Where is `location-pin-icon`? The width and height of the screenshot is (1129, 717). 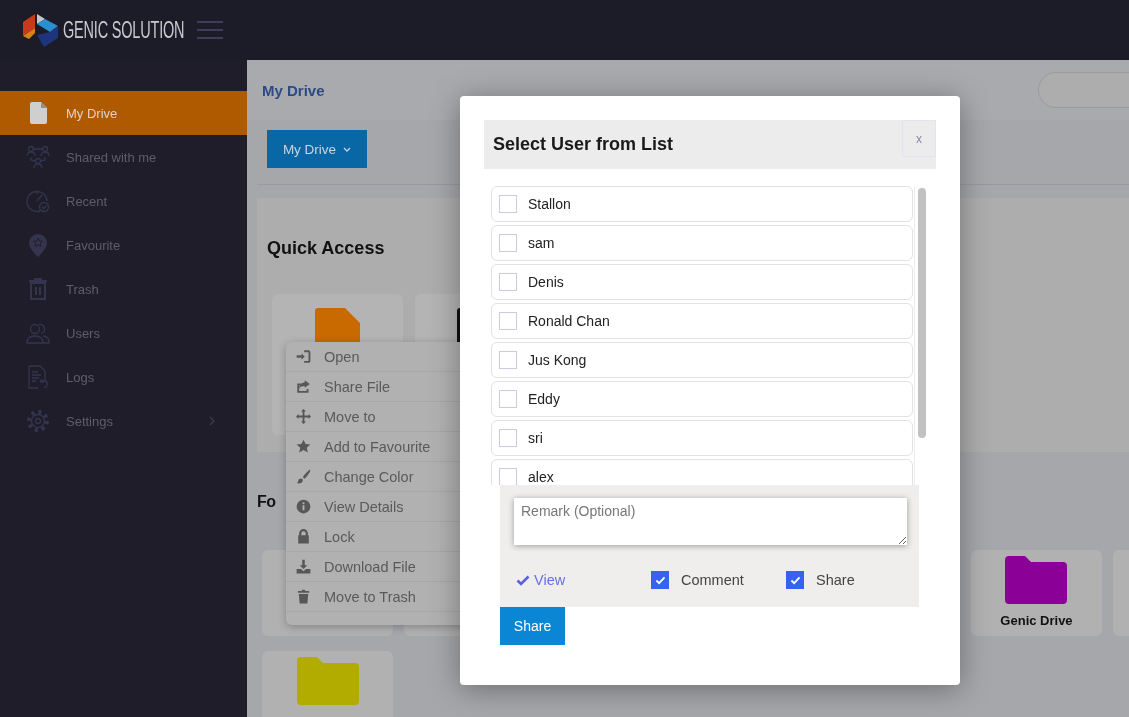
location-pin-icon is located at coordinates (38, 245).